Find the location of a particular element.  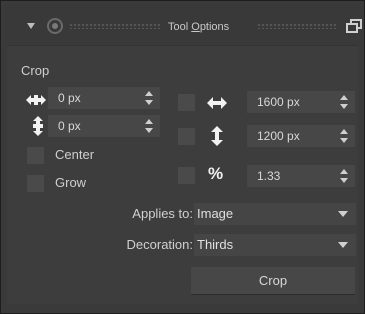

x-offset-field: 0 px is located at coordinates (104, 98).